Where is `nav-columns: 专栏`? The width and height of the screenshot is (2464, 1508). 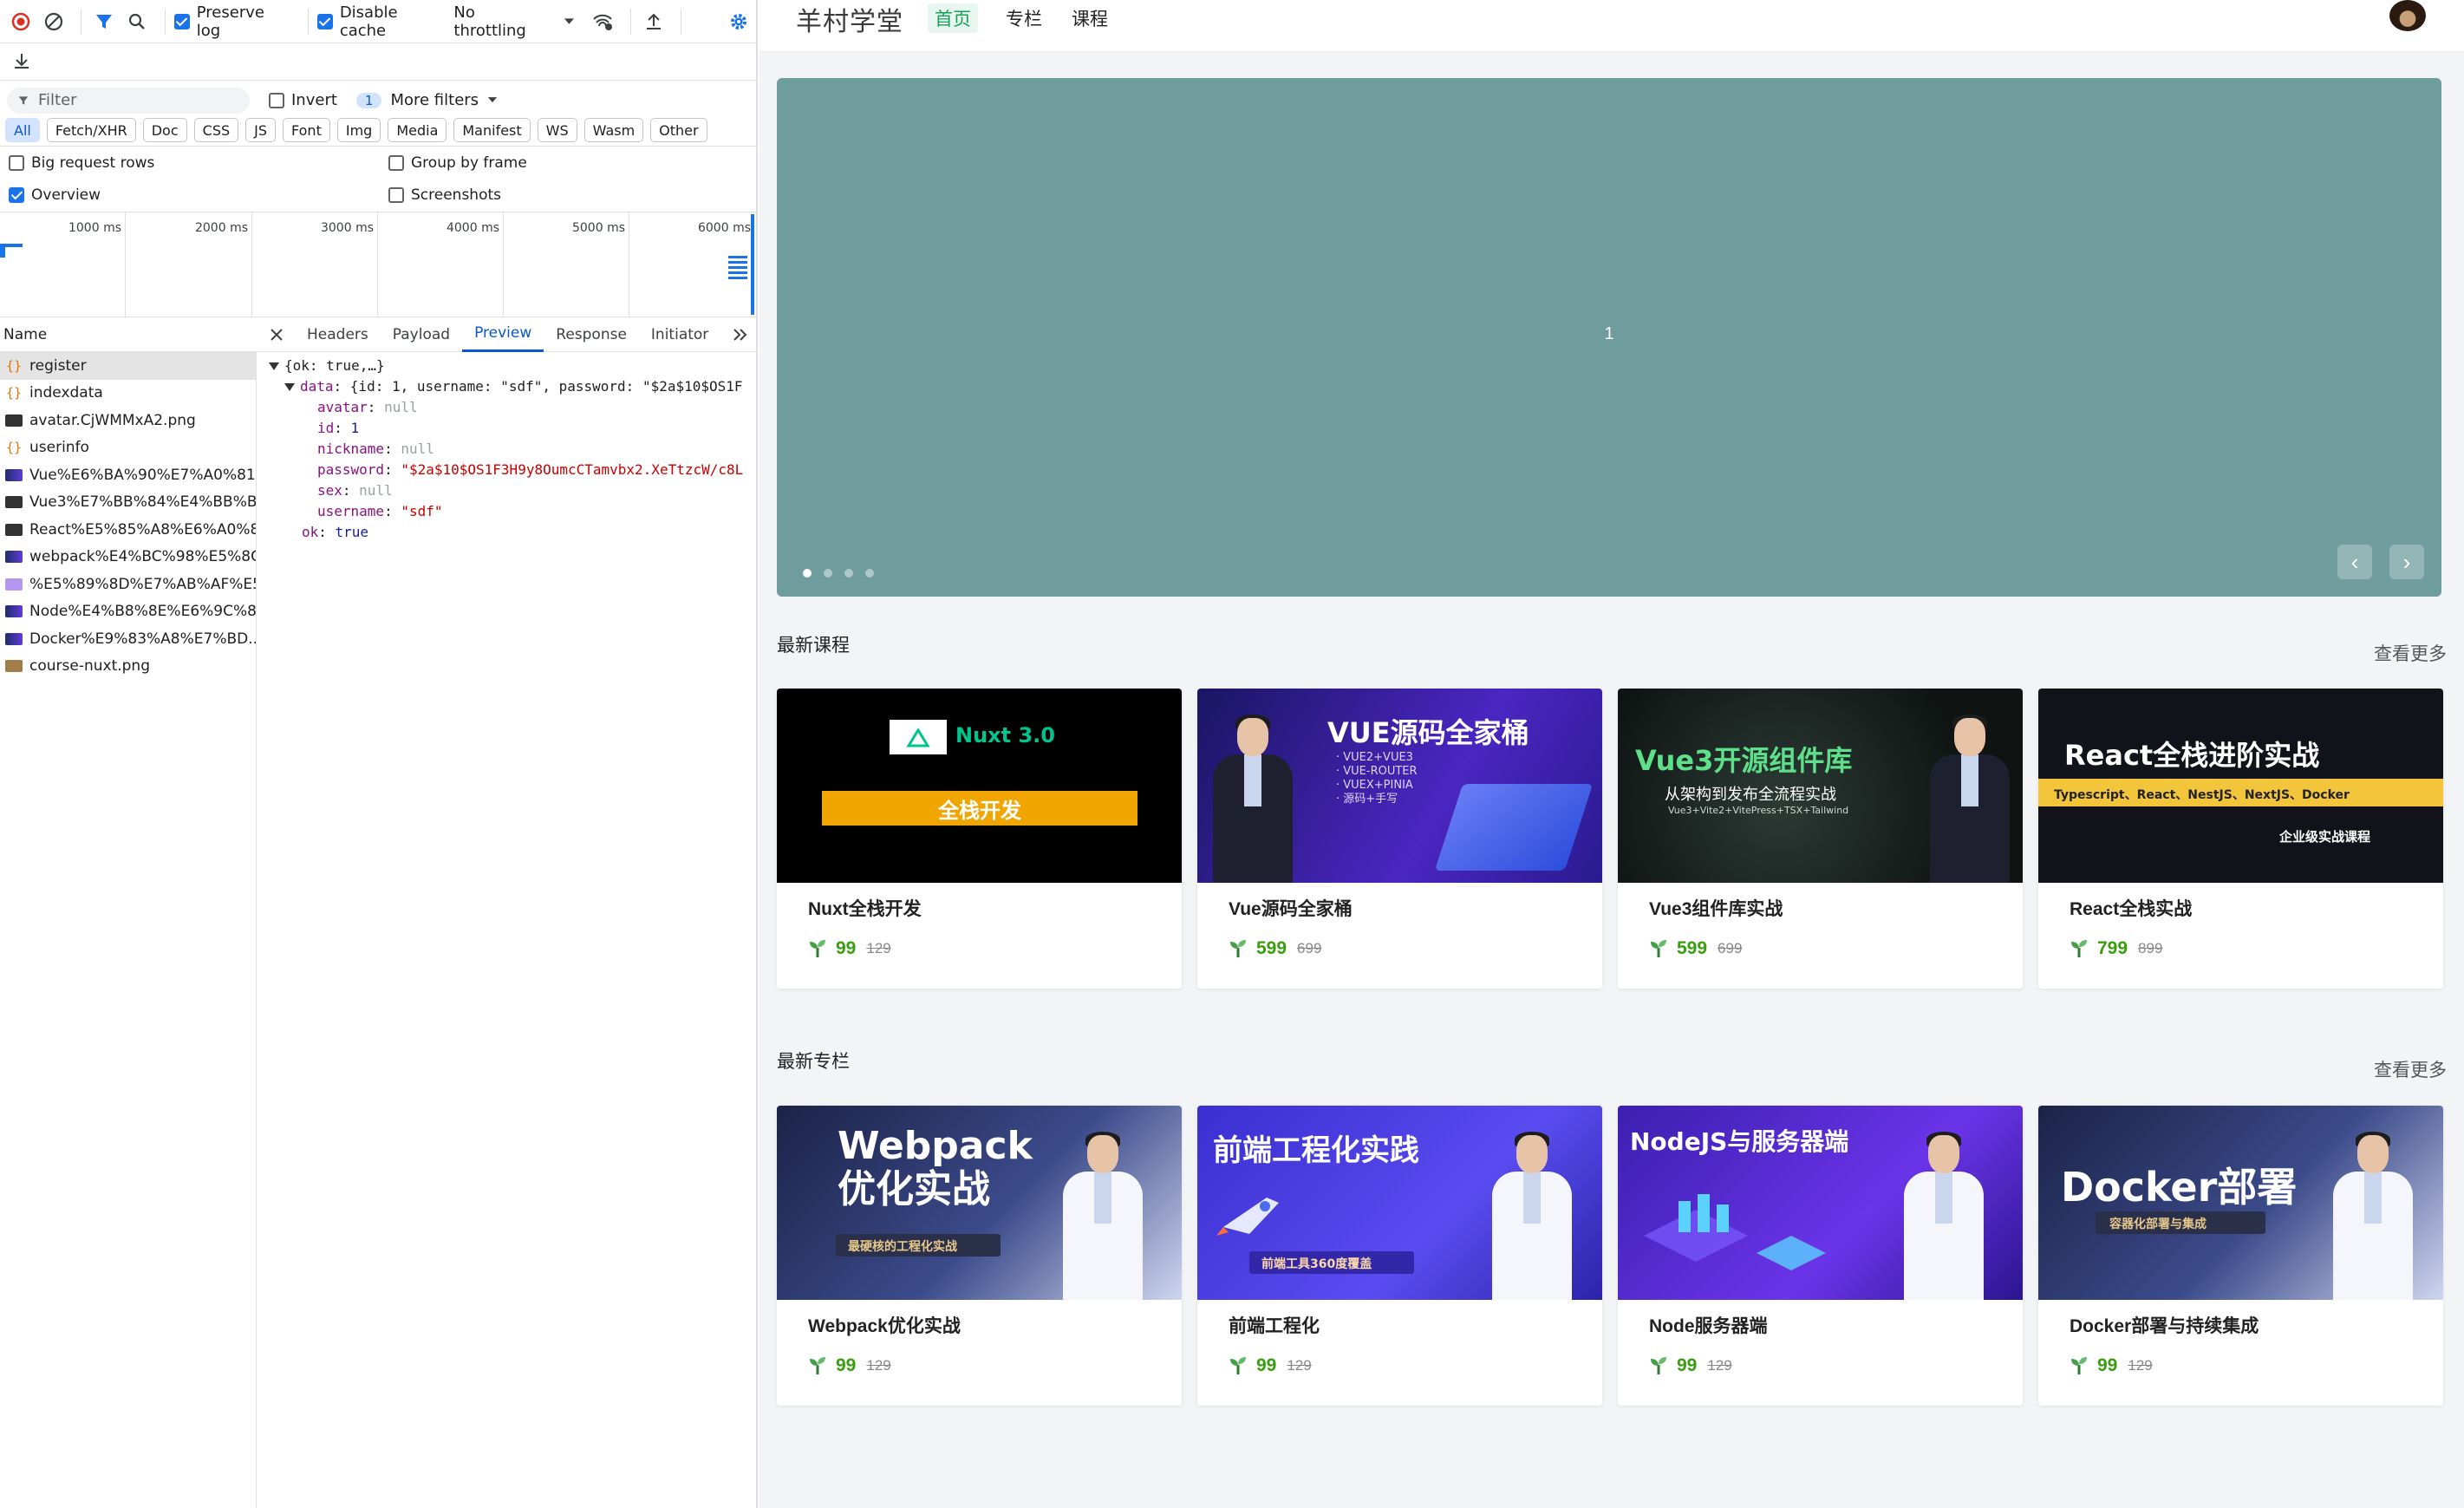
nav-columns: 专栏 is located at coordinates (1024, 18).